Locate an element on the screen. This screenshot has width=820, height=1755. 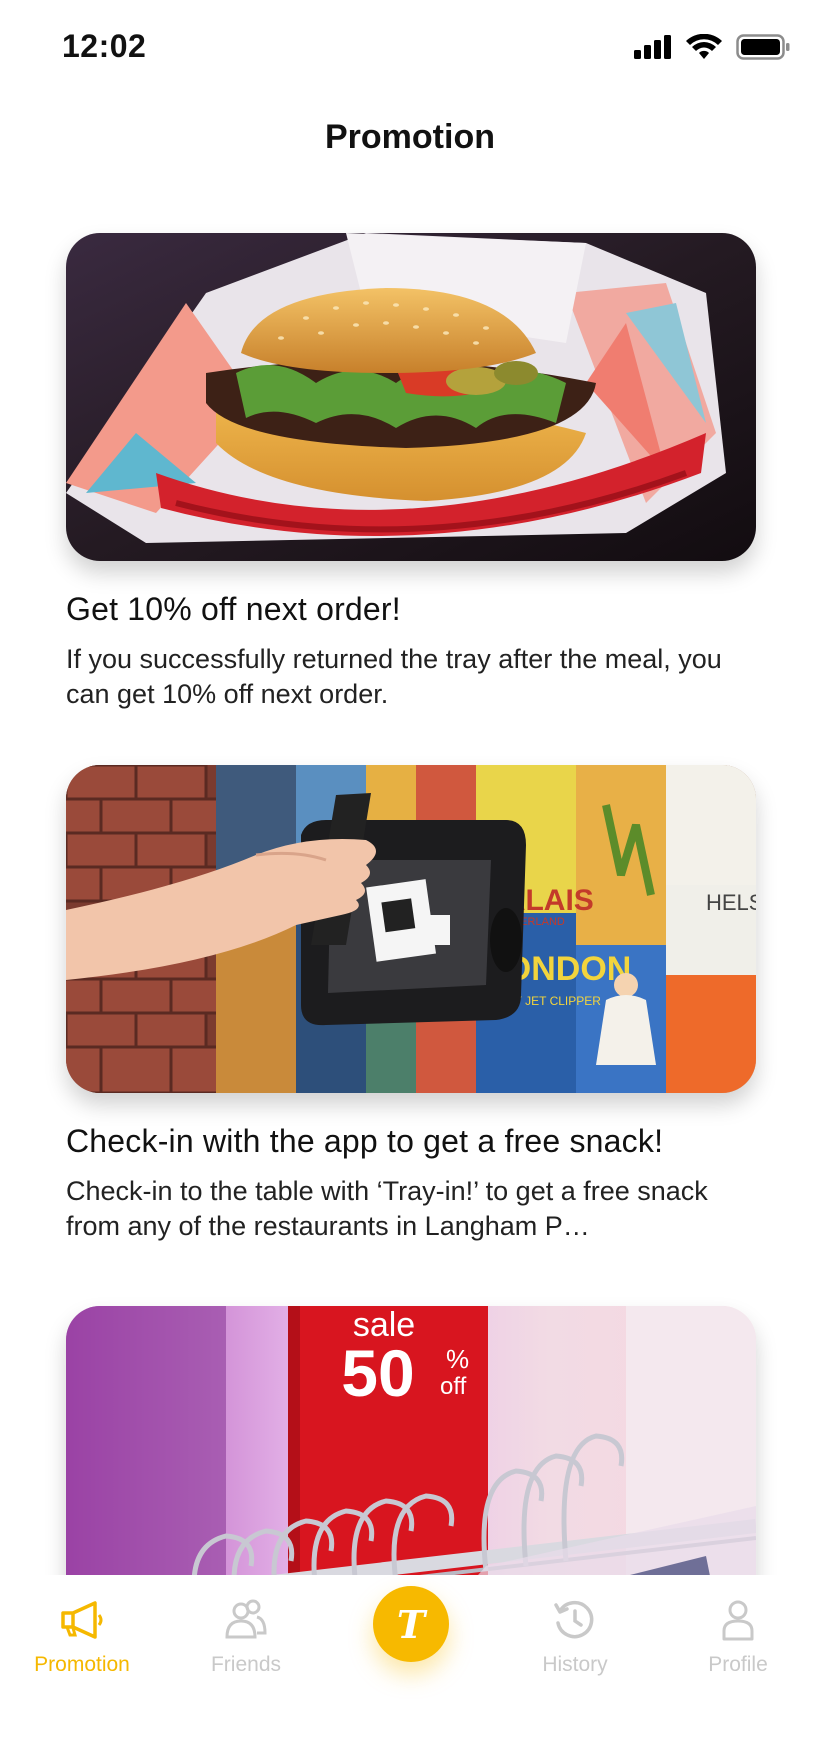
sale-off: off is located at coordinates (453, 1386).